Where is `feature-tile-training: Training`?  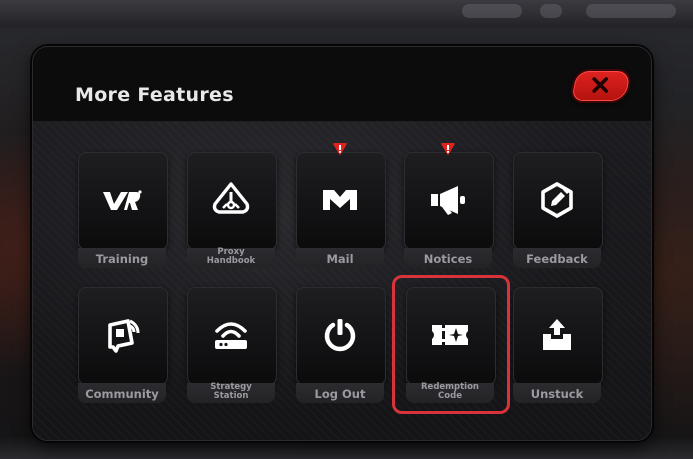 feature-tile-training: Training is located at coordinates (122, 211).